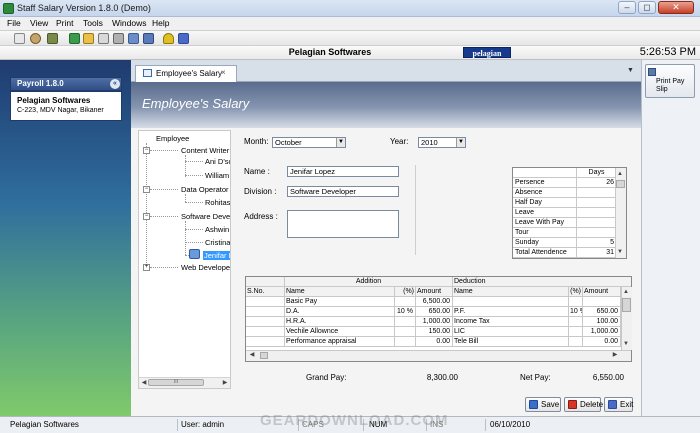 The width and height of the screenshot is (700, 433). What do you see at coordinates (583, 404) in the screenshot?
I see `delete-button: Delete` at bounding box center [583, 404].